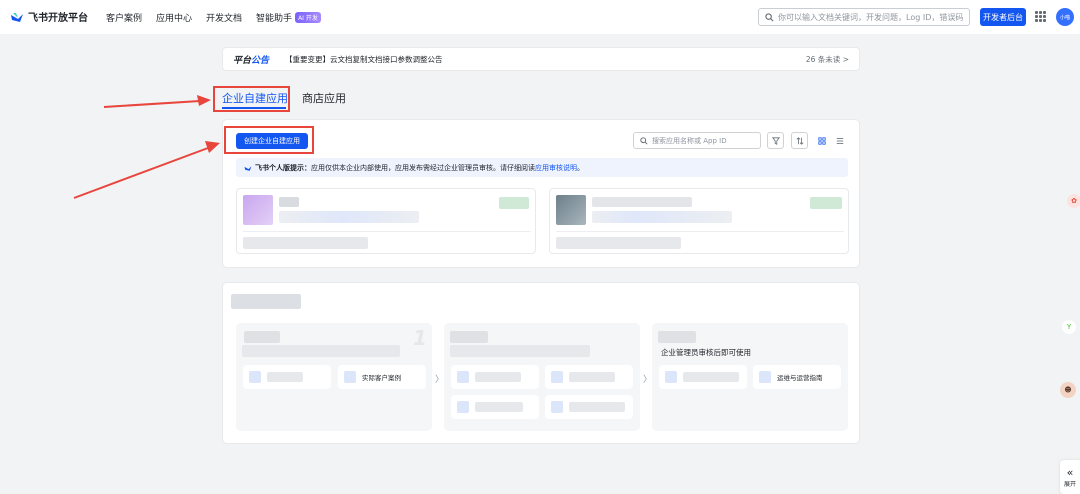 The width and height of the screenshot is (1080, 494). Describe the element at coordinates (1003, 17) in the screenshot. I see `developer-console-button: 开发者后台` at that location.